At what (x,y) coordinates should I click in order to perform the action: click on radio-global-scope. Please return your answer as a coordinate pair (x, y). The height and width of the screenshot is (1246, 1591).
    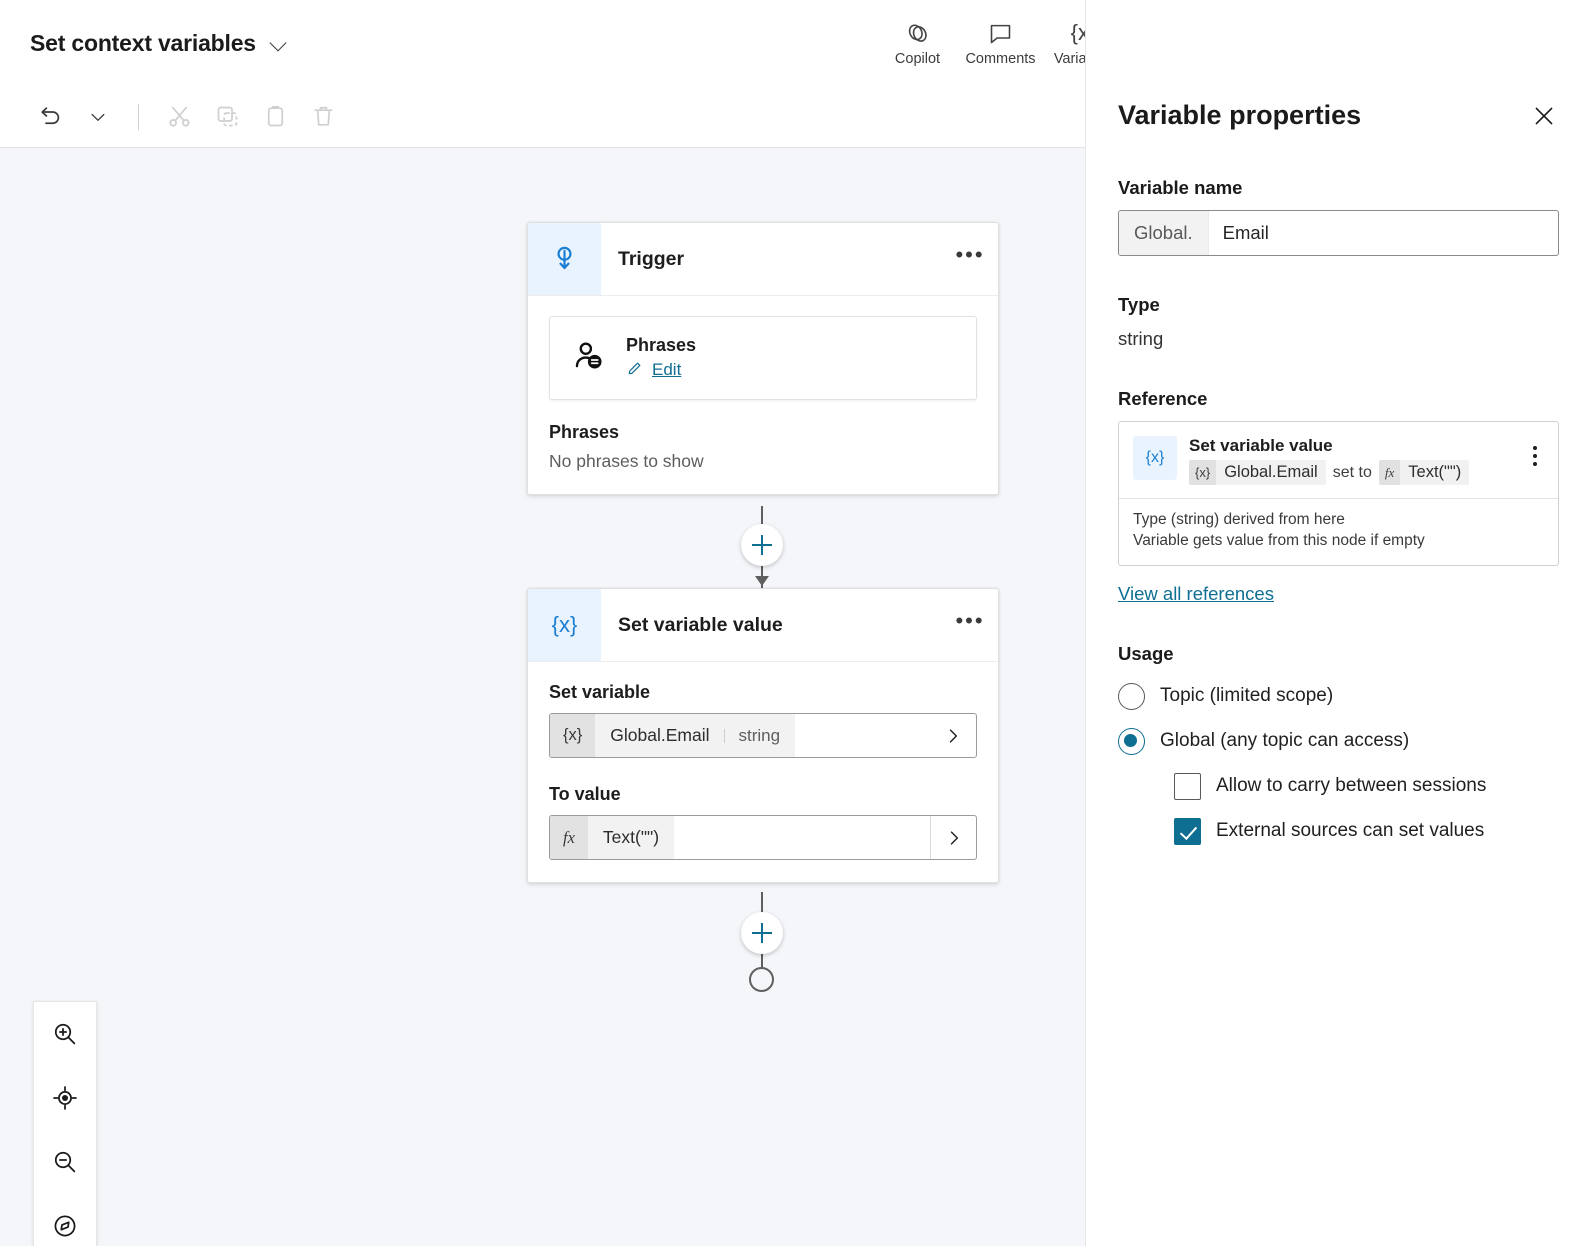
    Looking at the image, I should click on (1131, 741).